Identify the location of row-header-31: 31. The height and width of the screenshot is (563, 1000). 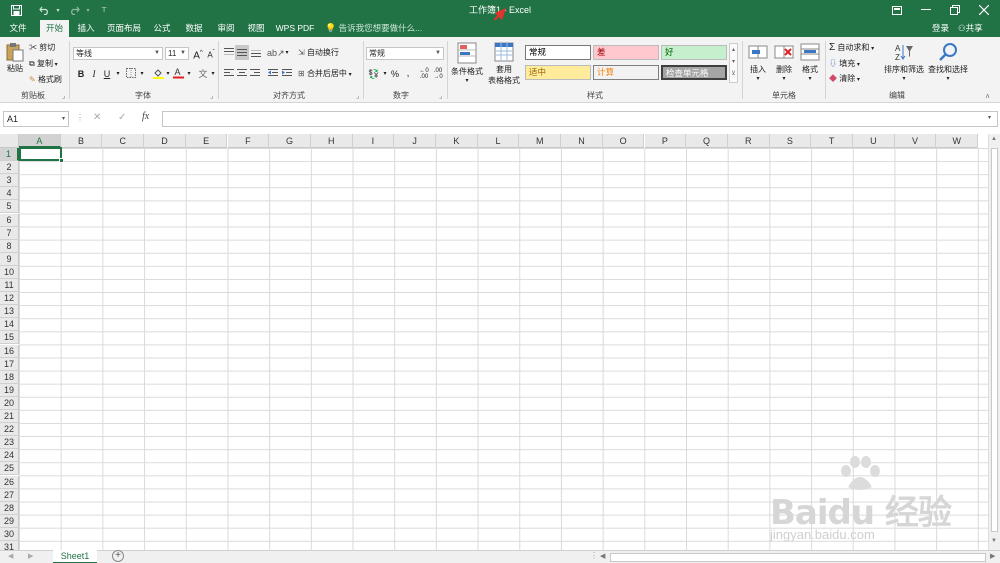
(9, 545).